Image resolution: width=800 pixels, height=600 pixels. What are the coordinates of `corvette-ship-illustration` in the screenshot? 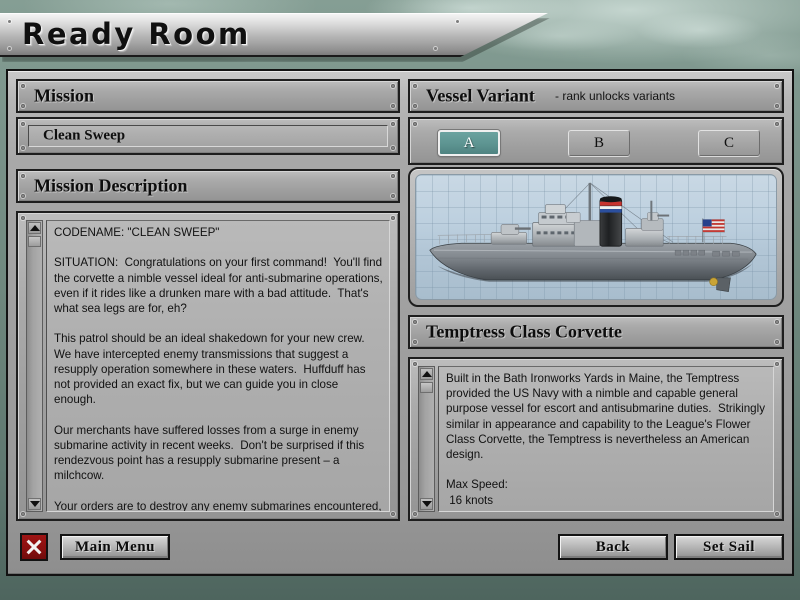 It's located at (593, 237).